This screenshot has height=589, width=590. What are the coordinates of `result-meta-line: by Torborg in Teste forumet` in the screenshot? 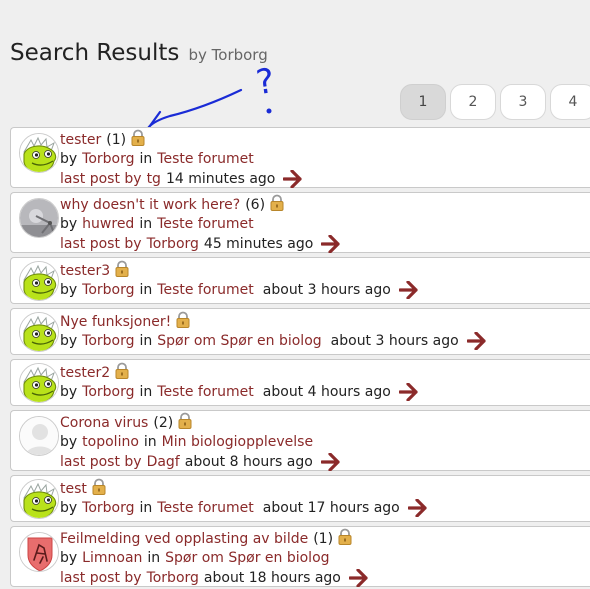 It's located at (181, 159).